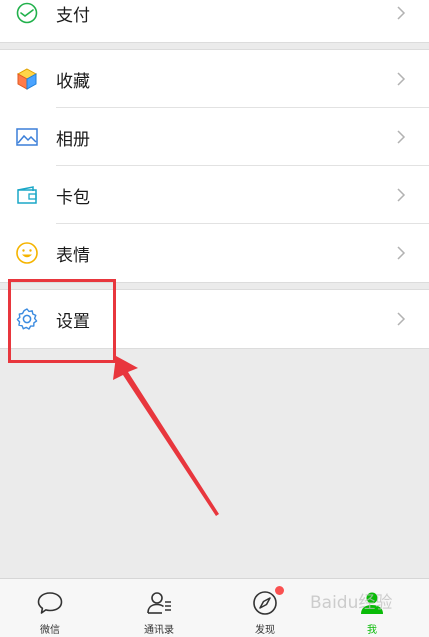  What do you see at coordinates (372, 630) in the screenshot?
I see `tab-label-me: 我` at bounding box center [372, 630].